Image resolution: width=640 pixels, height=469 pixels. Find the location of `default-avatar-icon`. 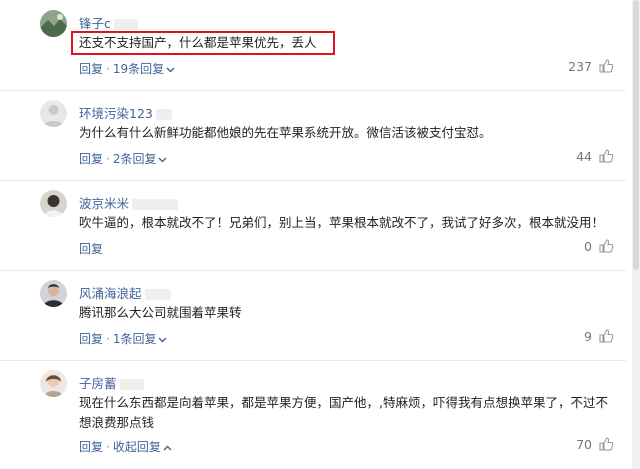

default-avatar-icon is located at coordinates (53, 113).